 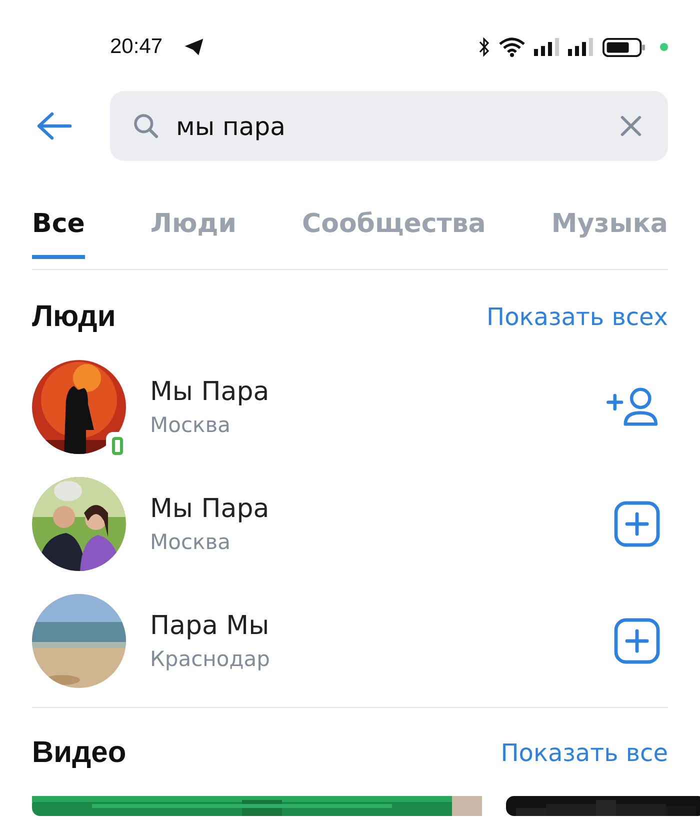 I want to click on close-icon, so click(x=631, y=126).